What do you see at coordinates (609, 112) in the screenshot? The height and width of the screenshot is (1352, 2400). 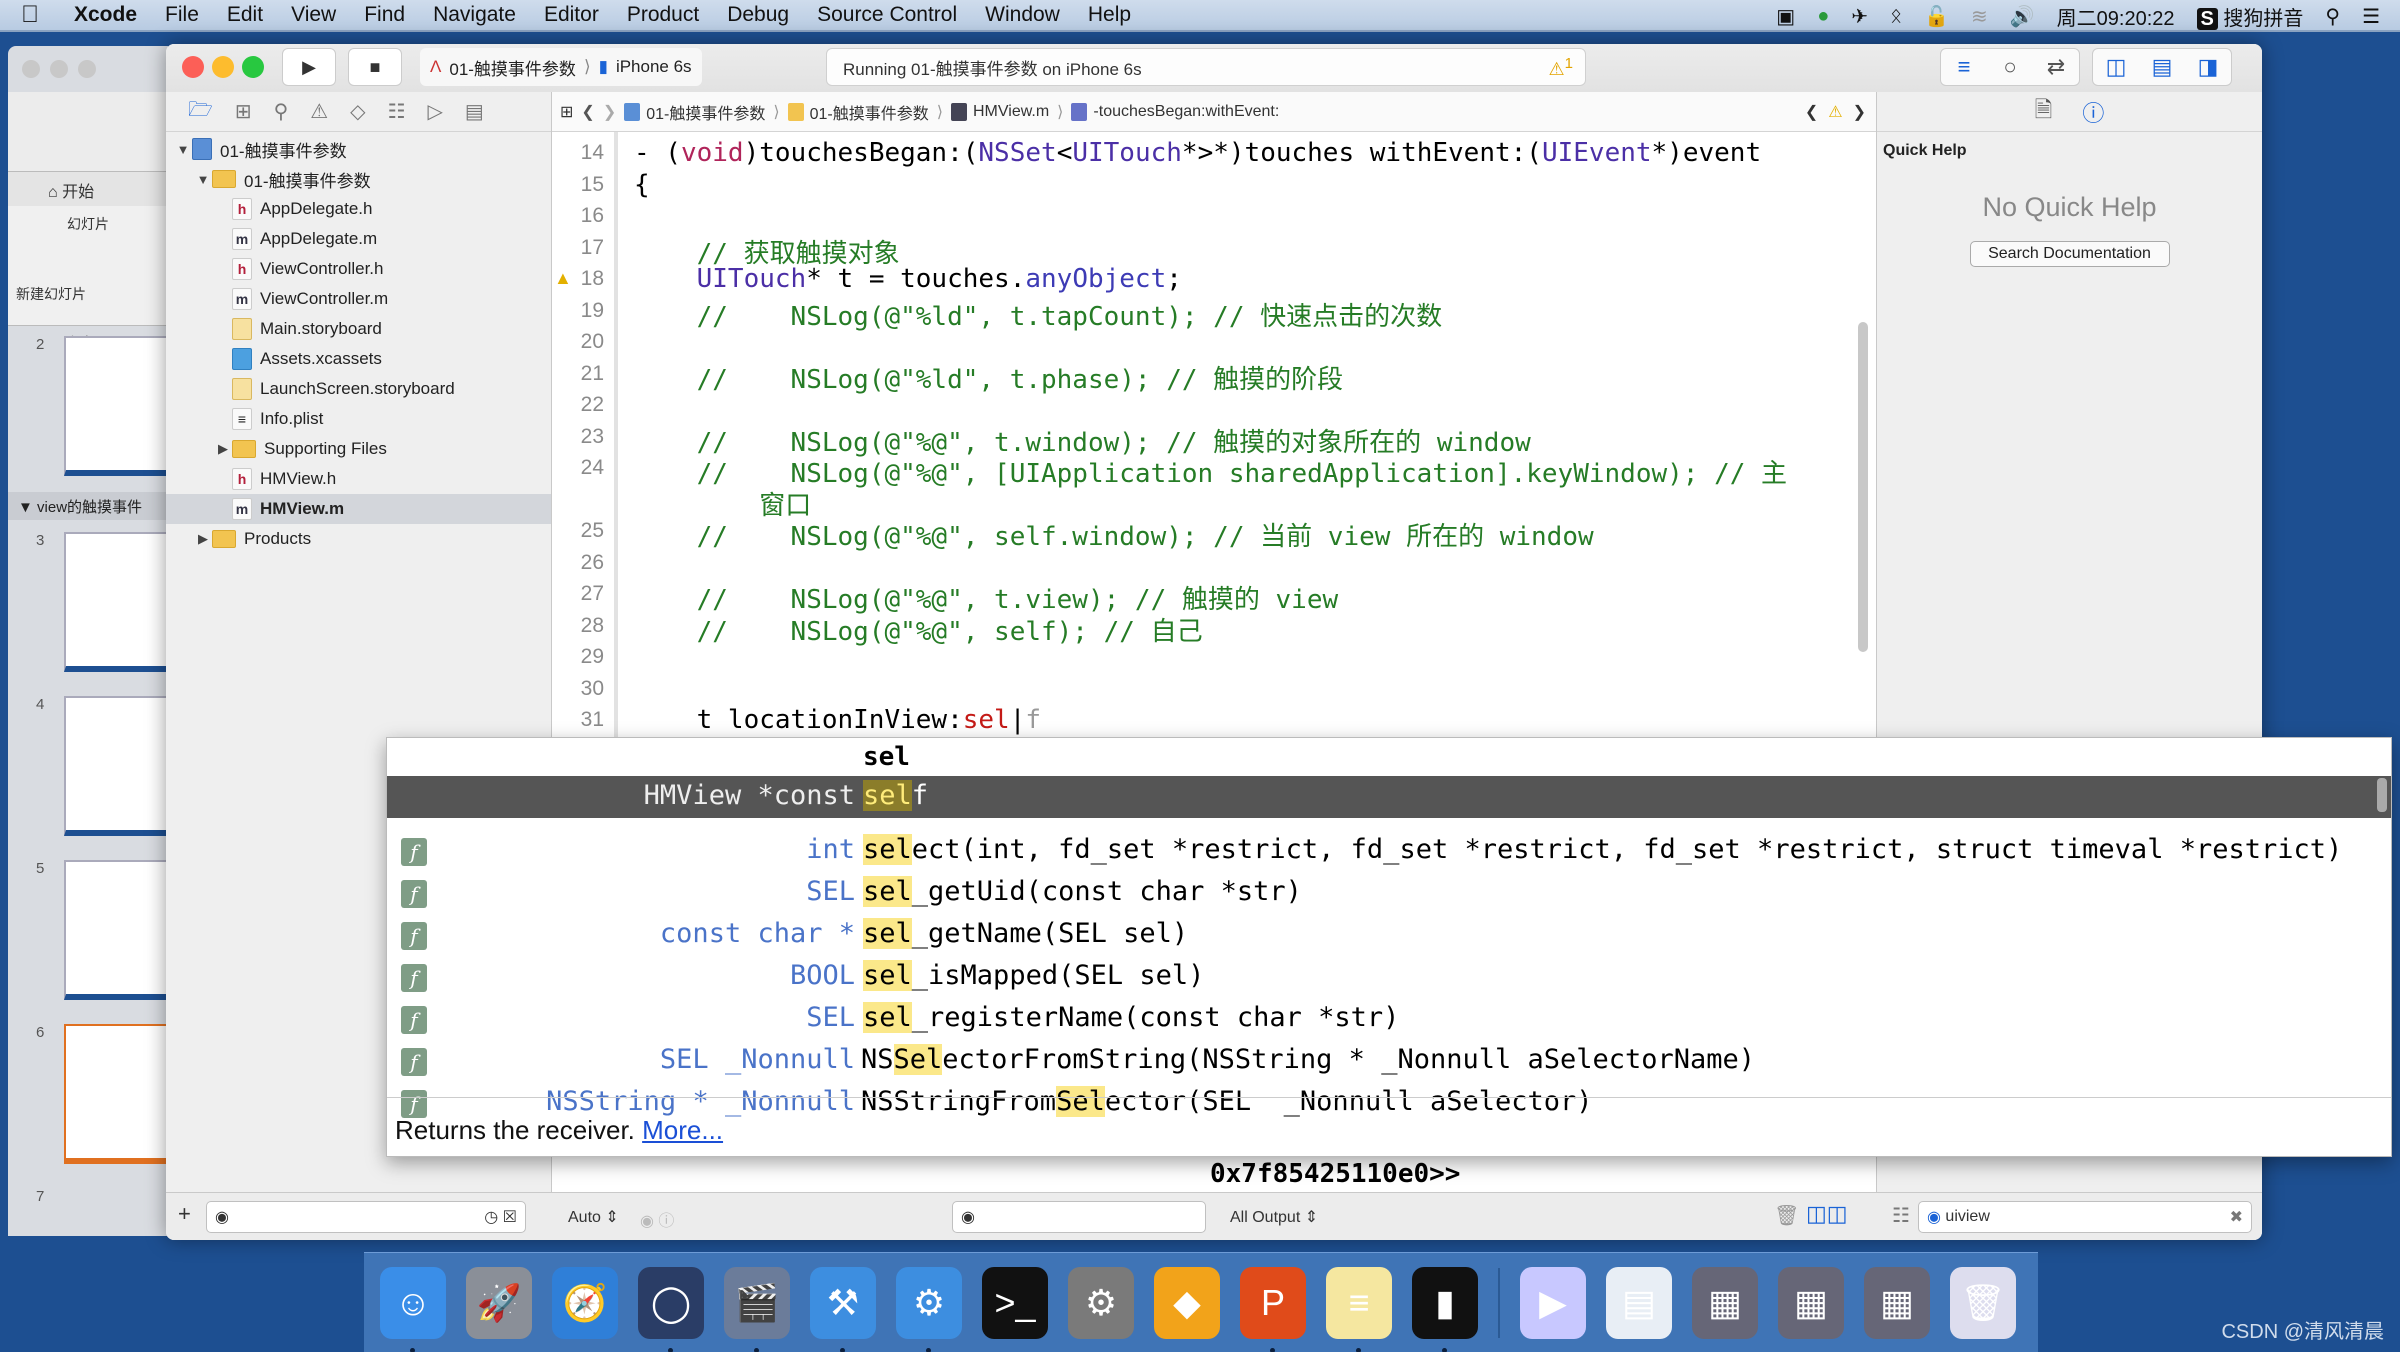 I see `forward-button: ❯` at bounding box center [609, 112].